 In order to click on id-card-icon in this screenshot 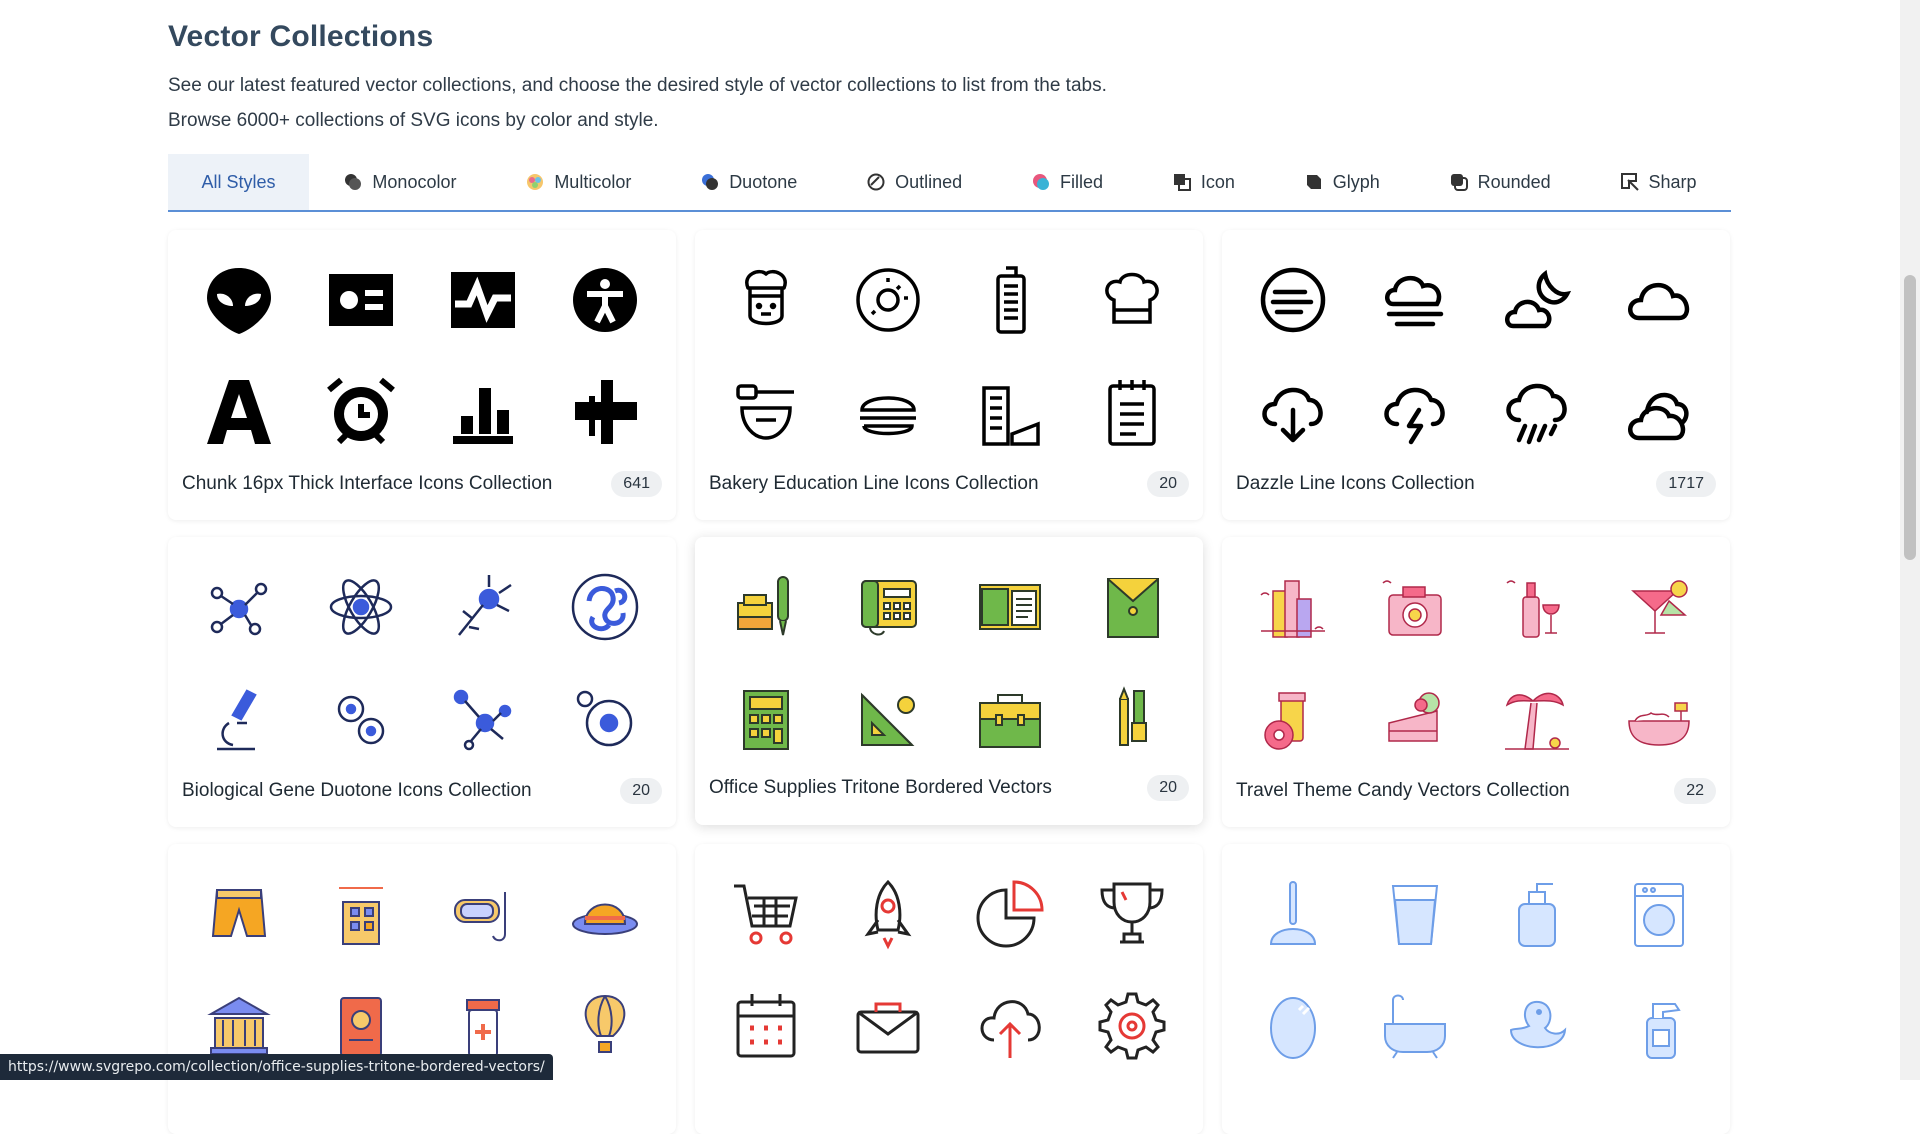, I will do `click(361, 300)`.